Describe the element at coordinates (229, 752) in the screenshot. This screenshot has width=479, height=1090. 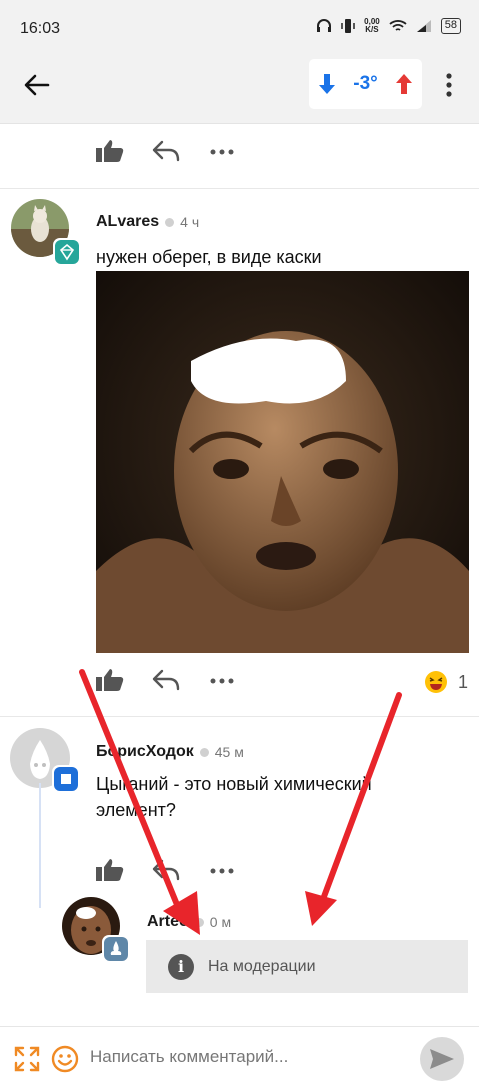
I see `comment-time: 45 м` at that location.